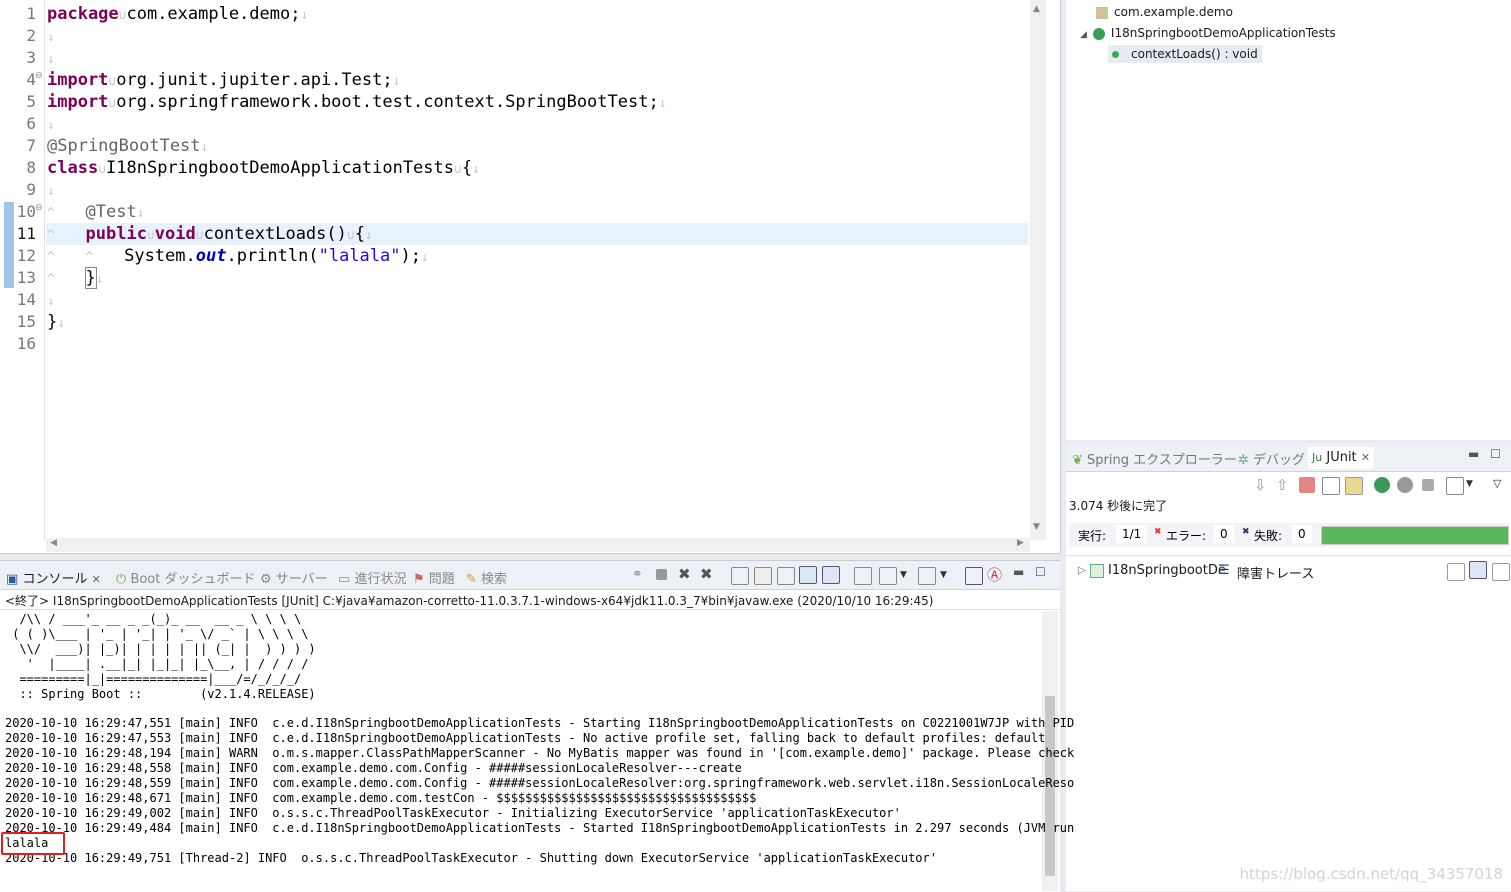 Image resolution: width=1511 pixels, height=892 pixels. I want to click on outline-class-item: ◢ I18nSpringbootDemoApplicationTests, so click(1208, 33).